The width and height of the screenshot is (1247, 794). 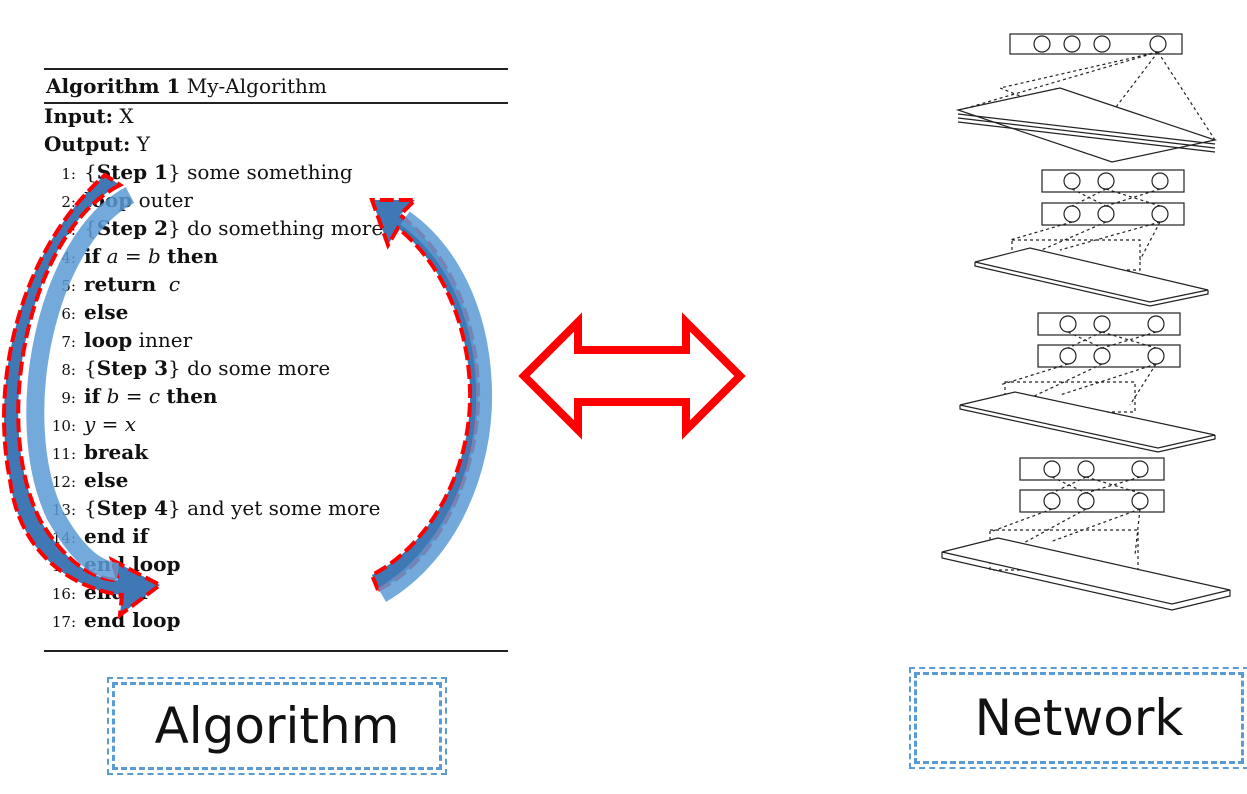 What do you see at coordinates (1096, 44) in the screenshot?
I see `output-layer` at bounding box center [1096, 44].